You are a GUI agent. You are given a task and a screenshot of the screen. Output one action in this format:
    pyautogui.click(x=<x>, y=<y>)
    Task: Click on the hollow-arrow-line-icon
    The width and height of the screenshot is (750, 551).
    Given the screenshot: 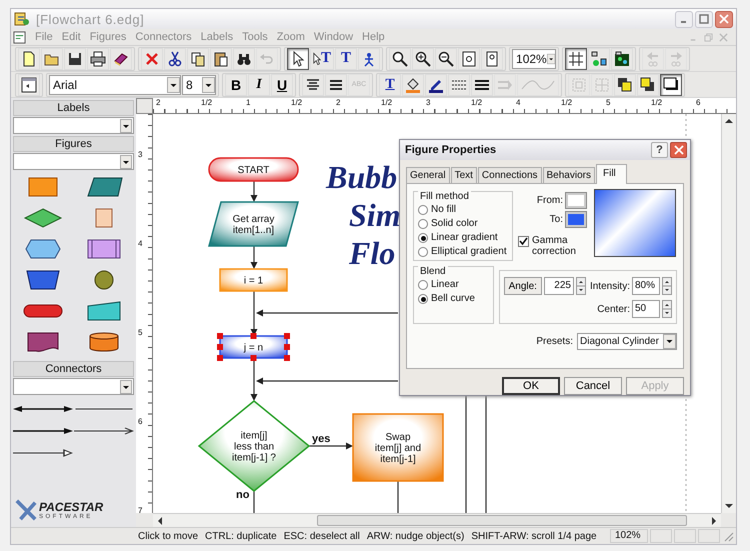 What is the action you would take?
    pyautogui.click(x=43, y=453)
    